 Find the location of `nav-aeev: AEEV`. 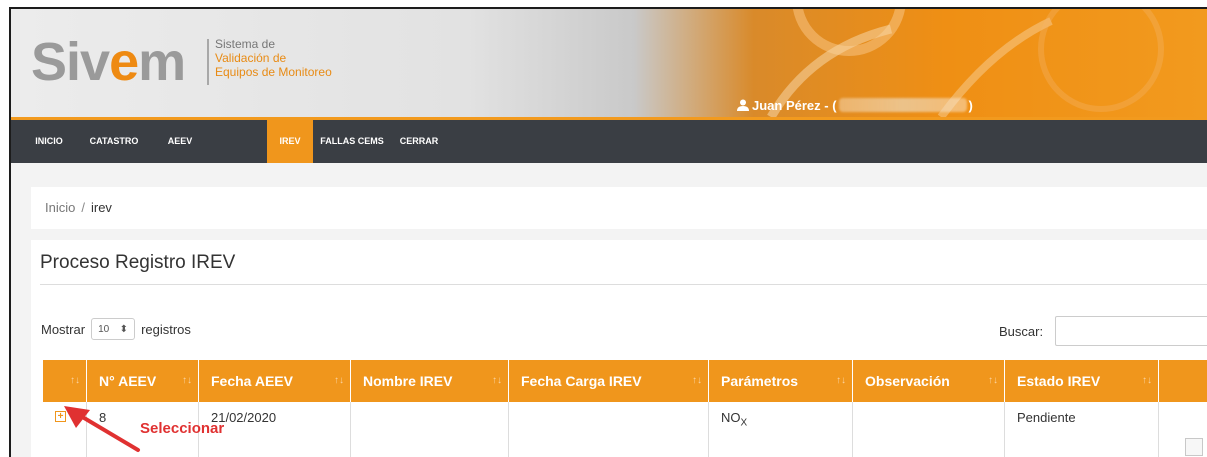

nav-aeev: AEEV is located at coordinates (180, 141).